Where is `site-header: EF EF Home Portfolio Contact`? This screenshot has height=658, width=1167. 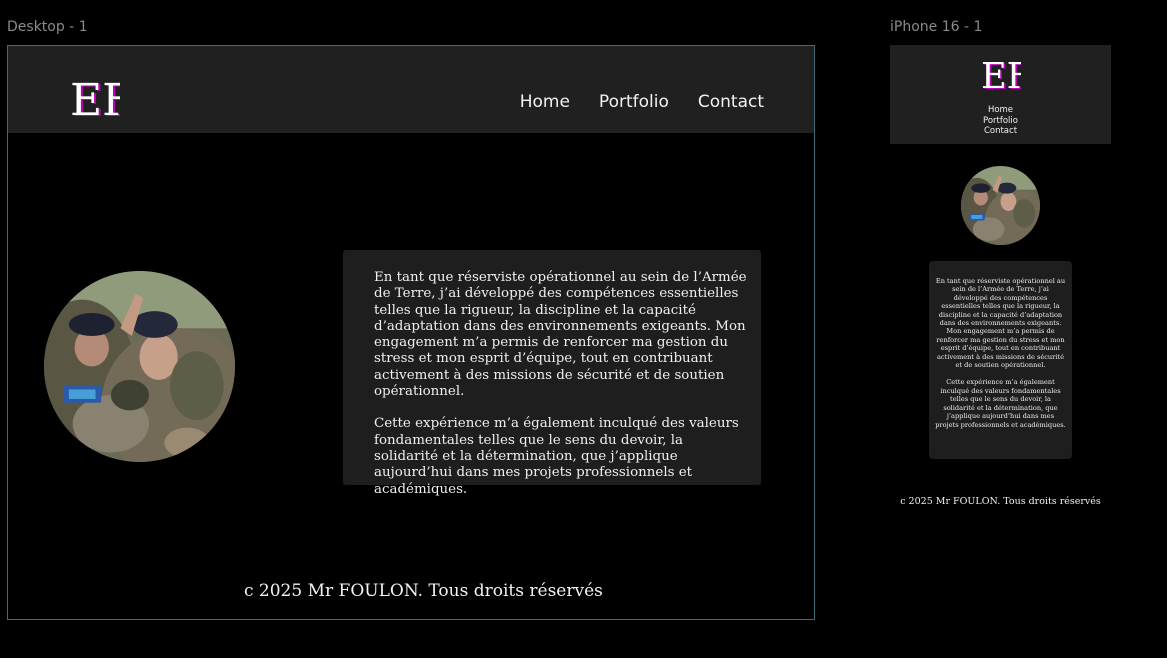 site-header: EF EF Home Portfolio Contact is located at coordinates (411, 89).